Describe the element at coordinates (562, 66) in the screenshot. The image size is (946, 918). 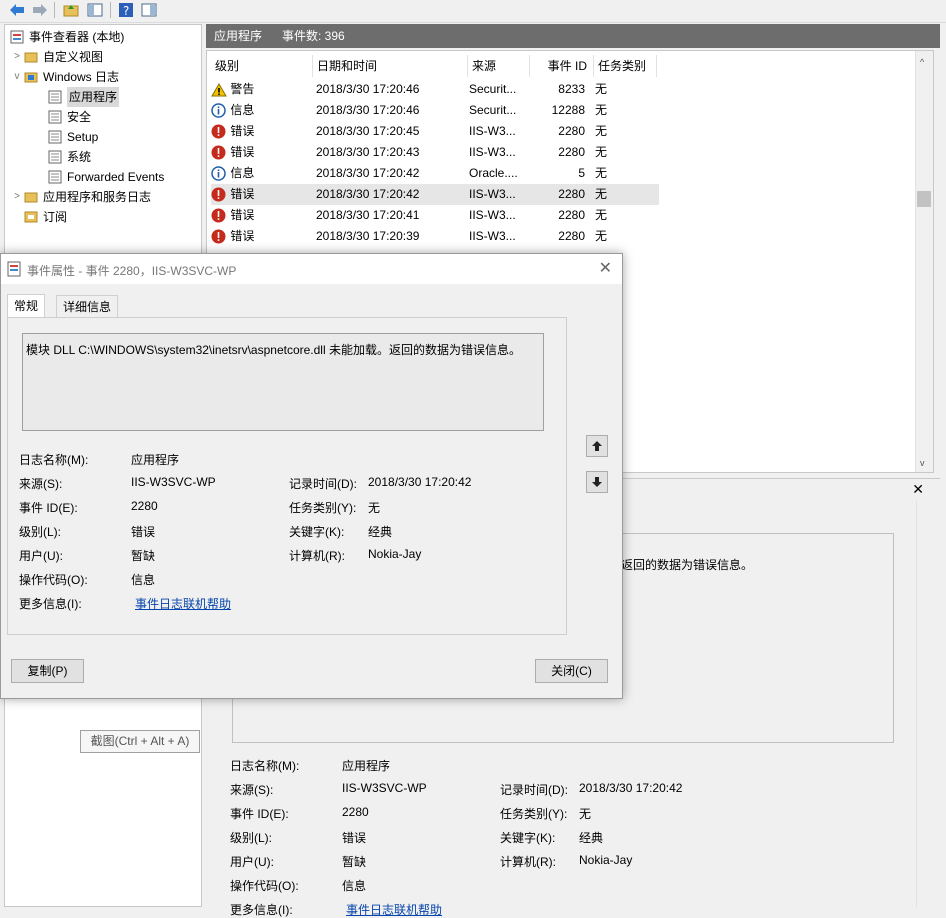
I see `column-header-event-id: 事件 ID` at that location.